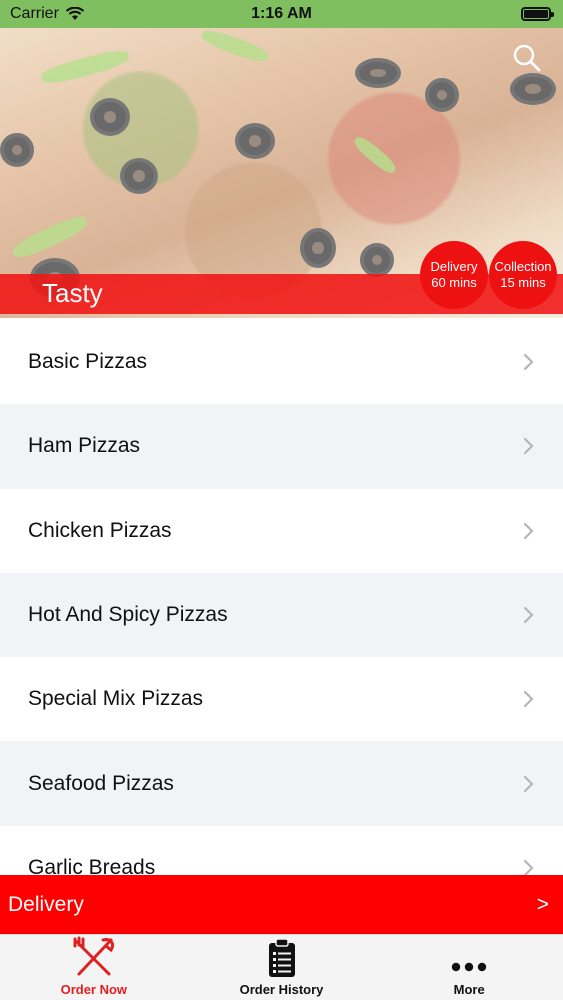  What do you see at coordinates (72, 293) in the screenshot?
I see `restaurant-name: Tasty` at bounding box center [72, 293].